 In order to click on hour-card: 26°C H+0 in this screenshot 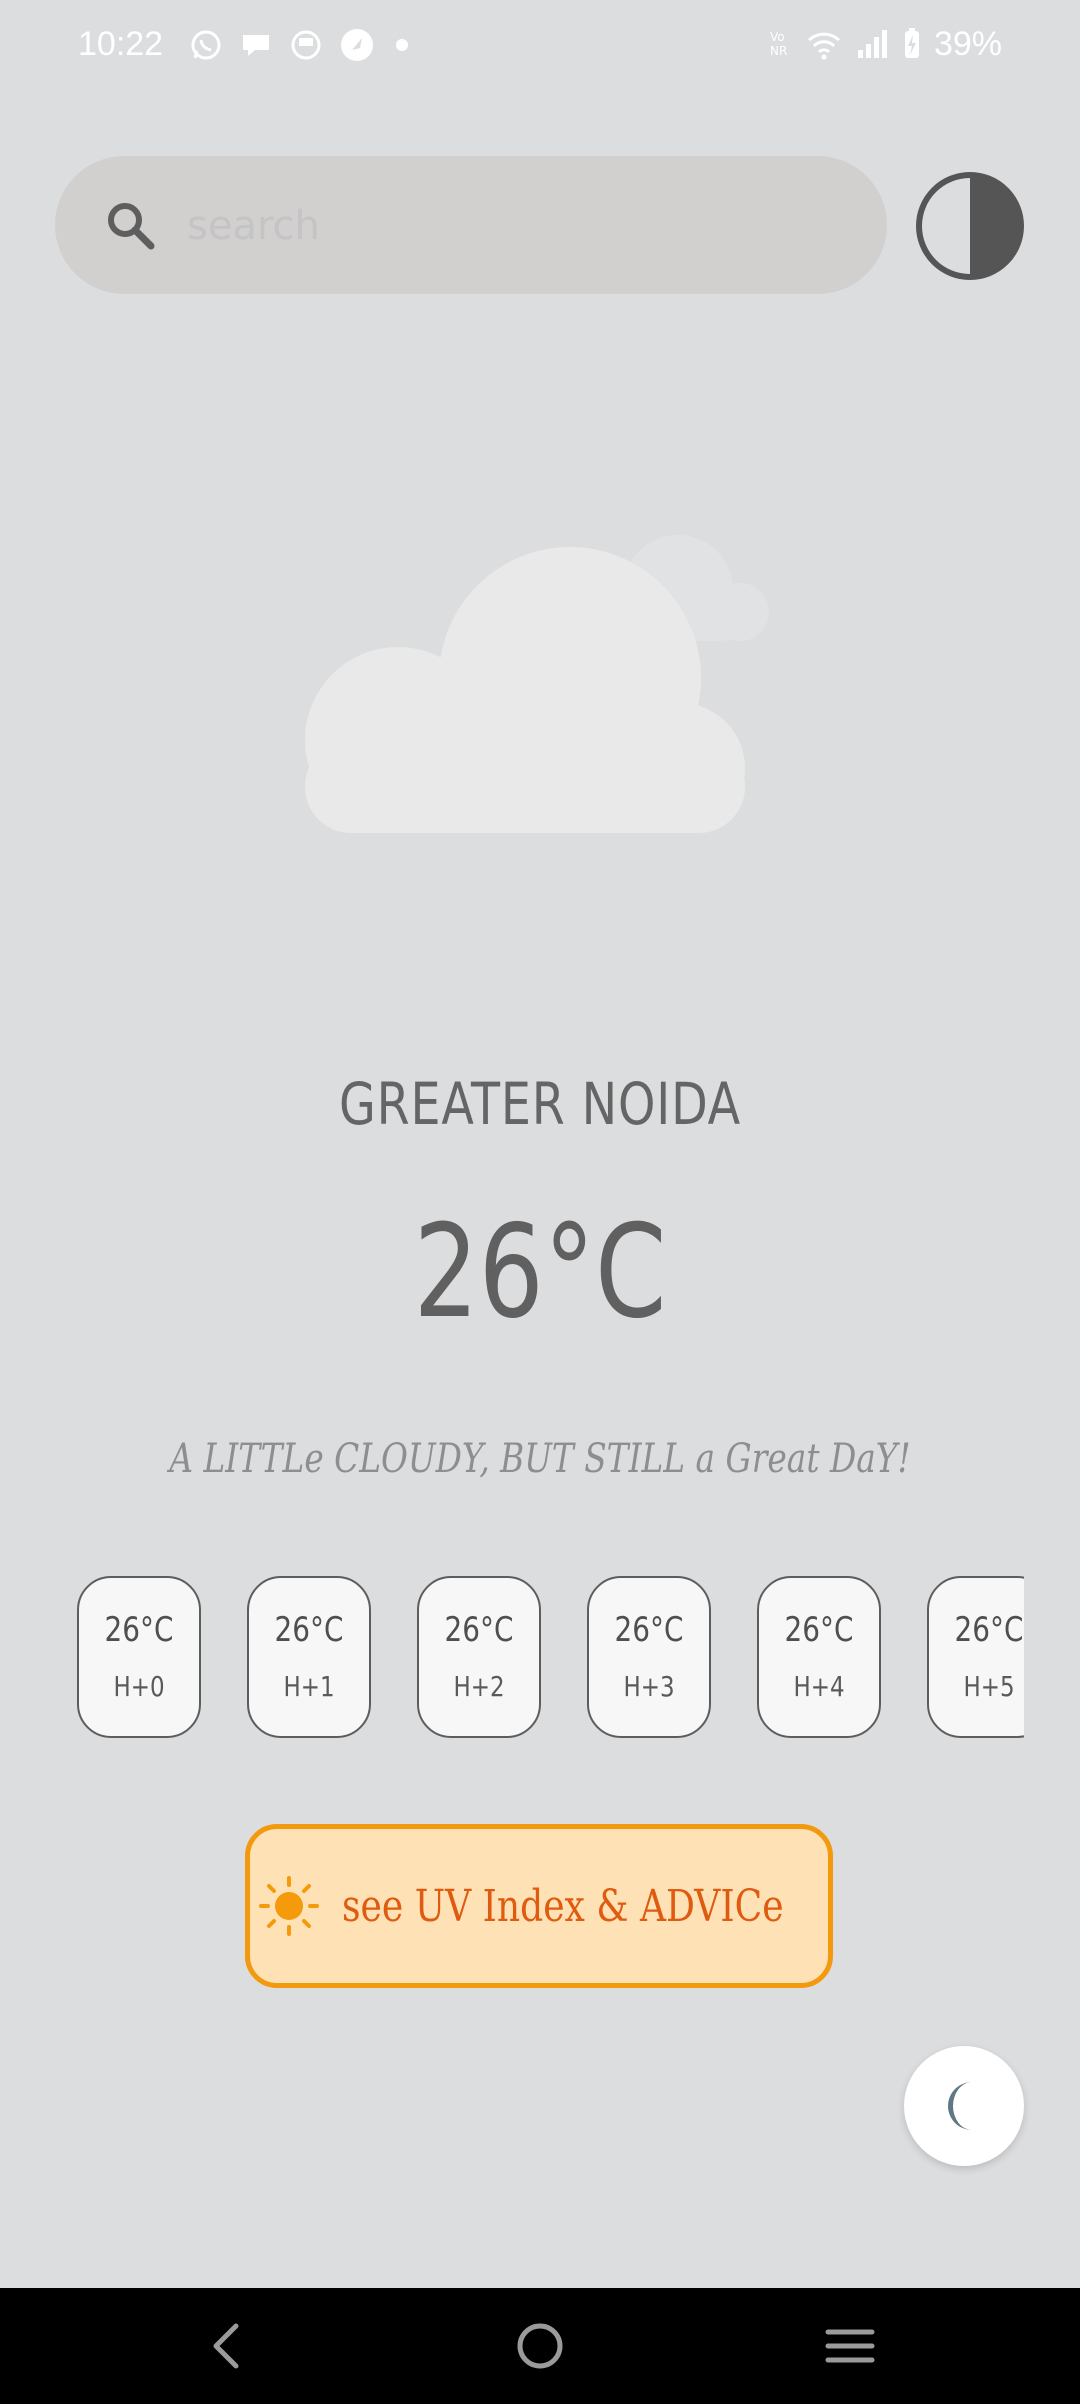, I will do `click(139, 1657)`.